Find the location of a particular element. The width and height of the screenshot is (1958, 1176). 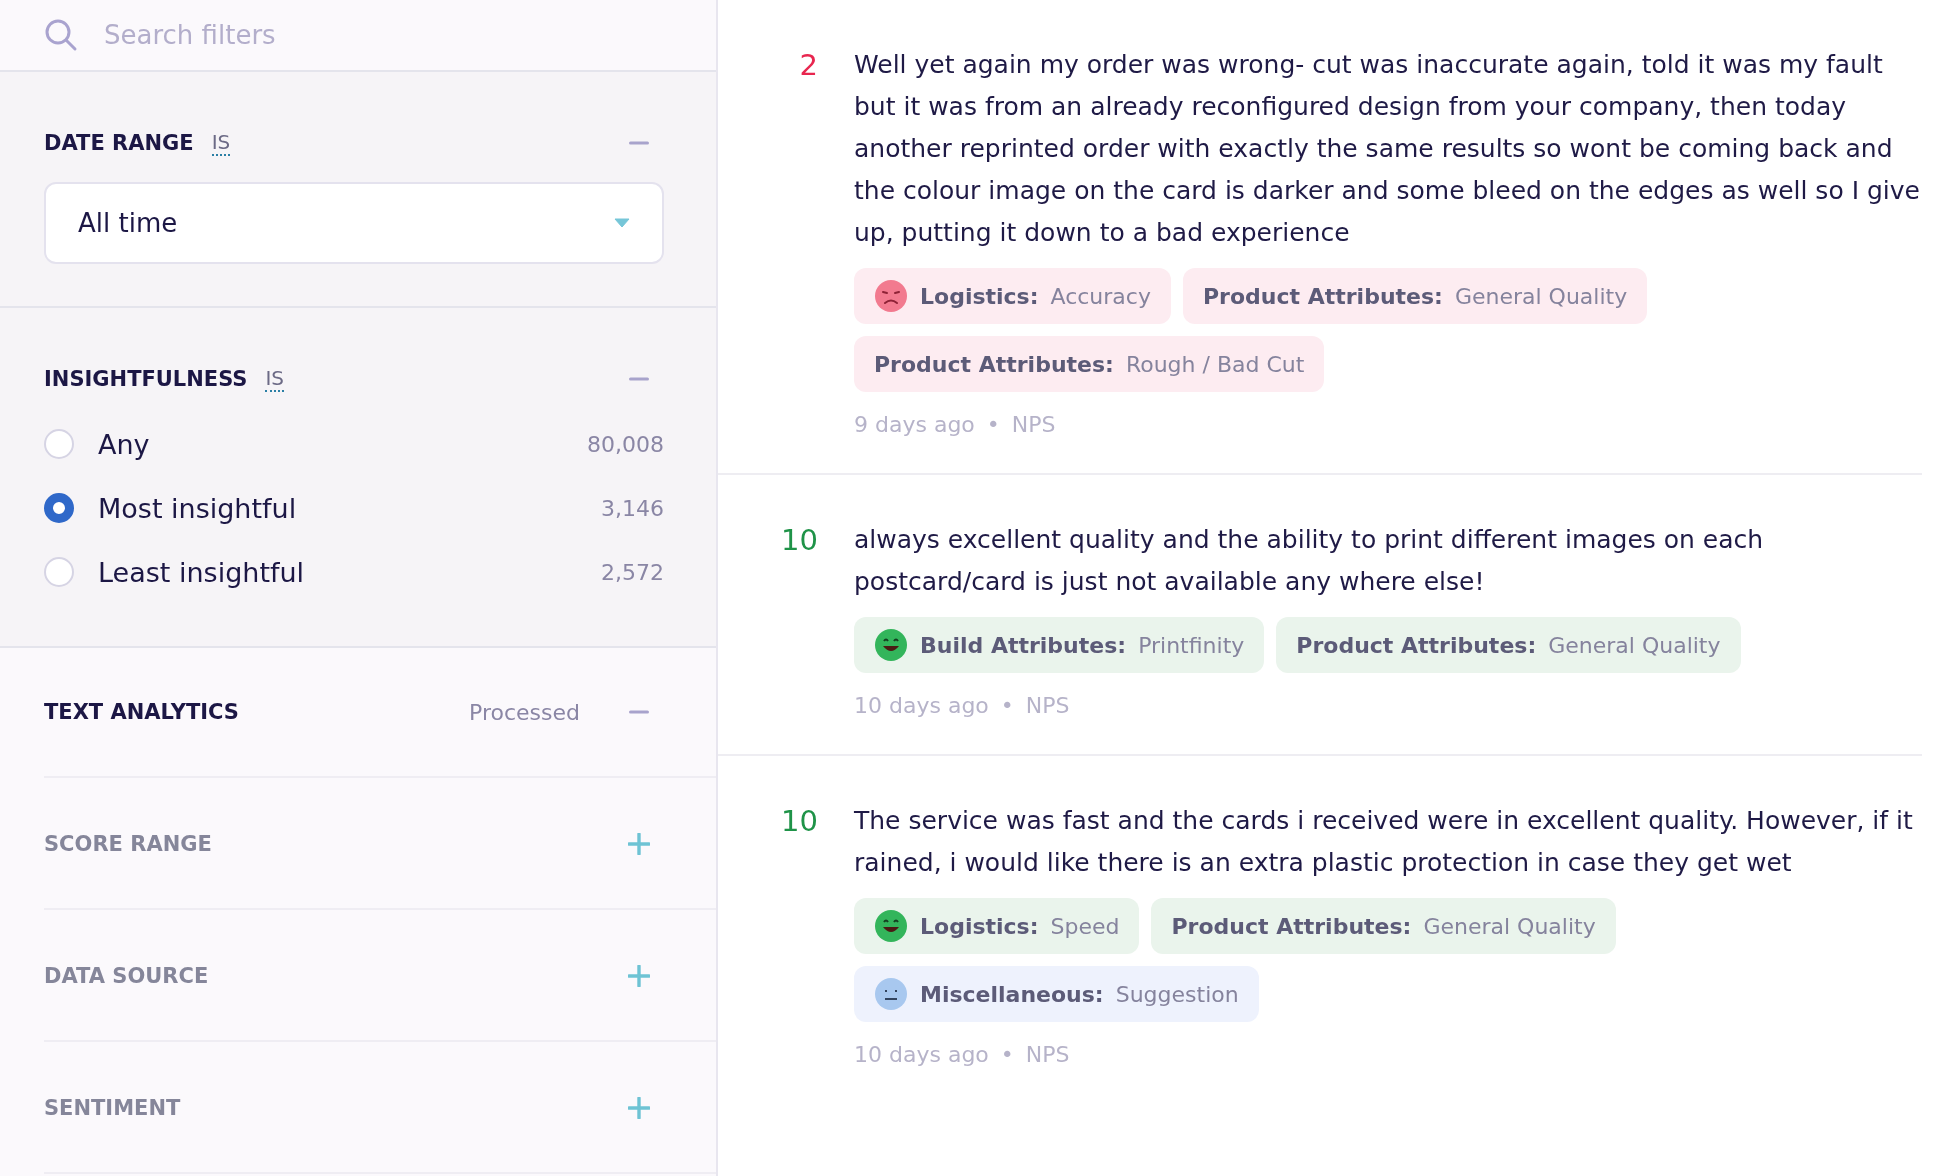

score: 2 is located at coordinates (808, 65).